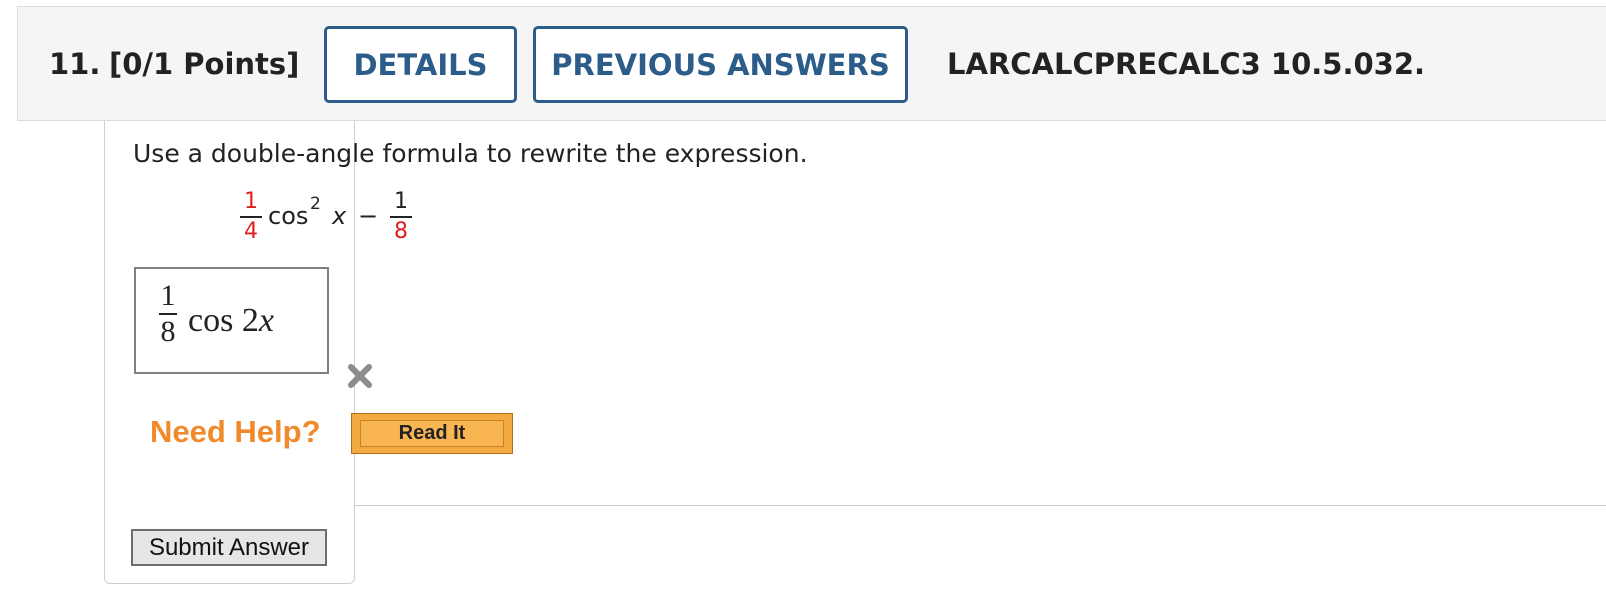 Image resolution: width=1606 pixels, height=610 pixels. Describe the element at coordinates (211, 320) in the screenshot. I see `answer-function: cos` at that location.